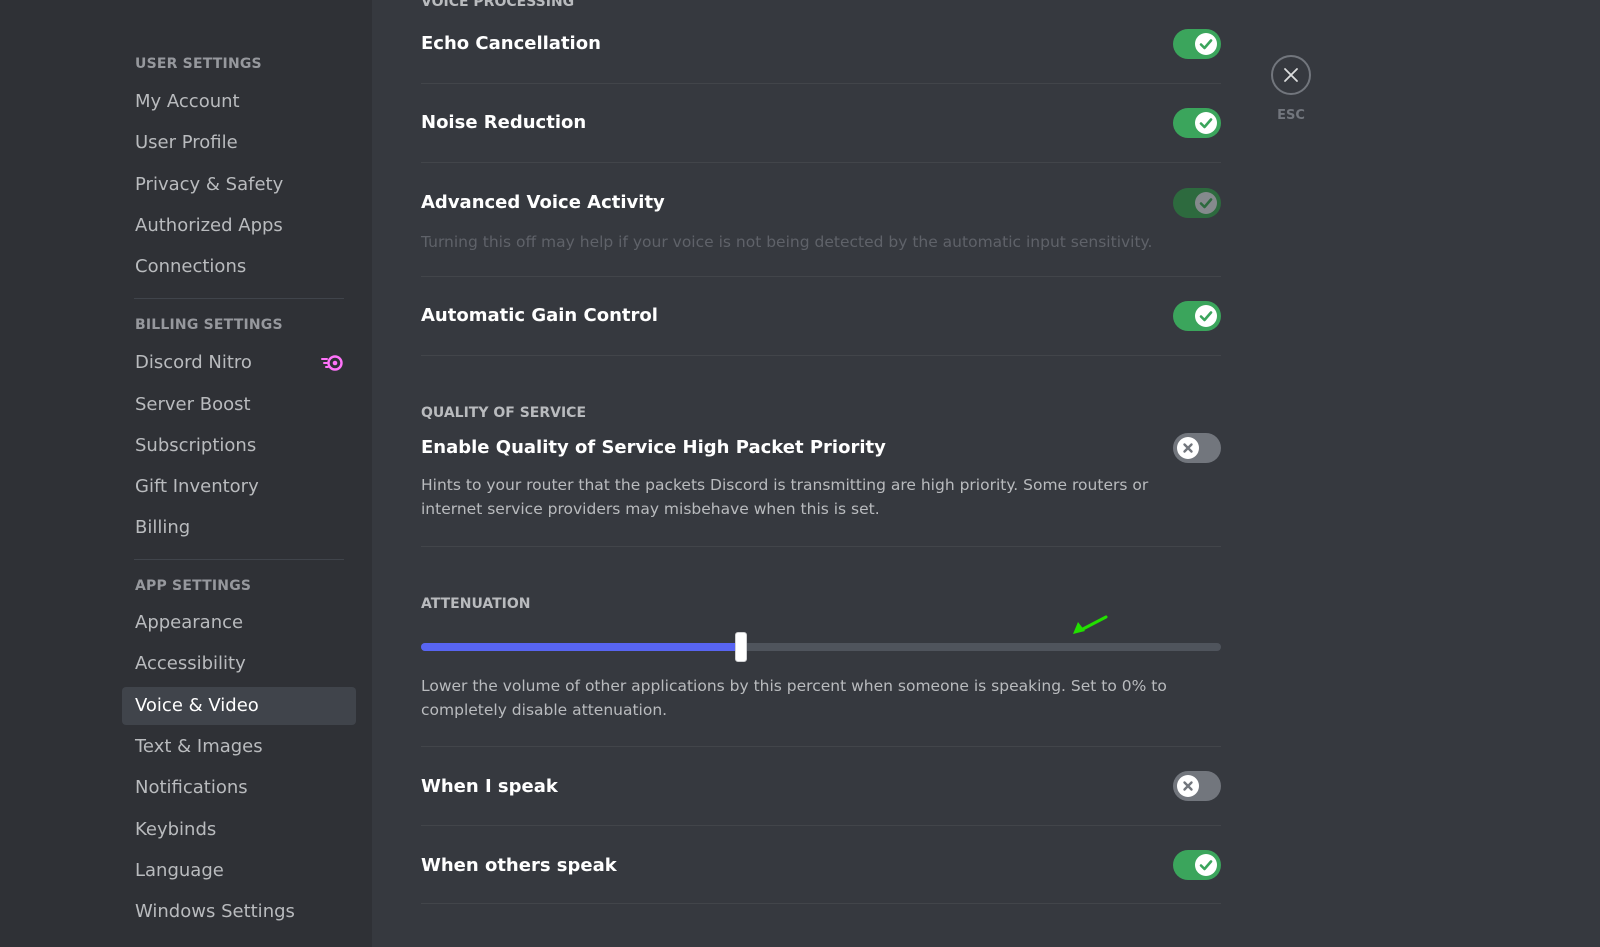 The width and height of the screenshot is (1600, 947). What do you see at coordinates (1197, 786) in the screenshot?
I see `when-i-speak-toggle` at bounding box center [1197, 786].